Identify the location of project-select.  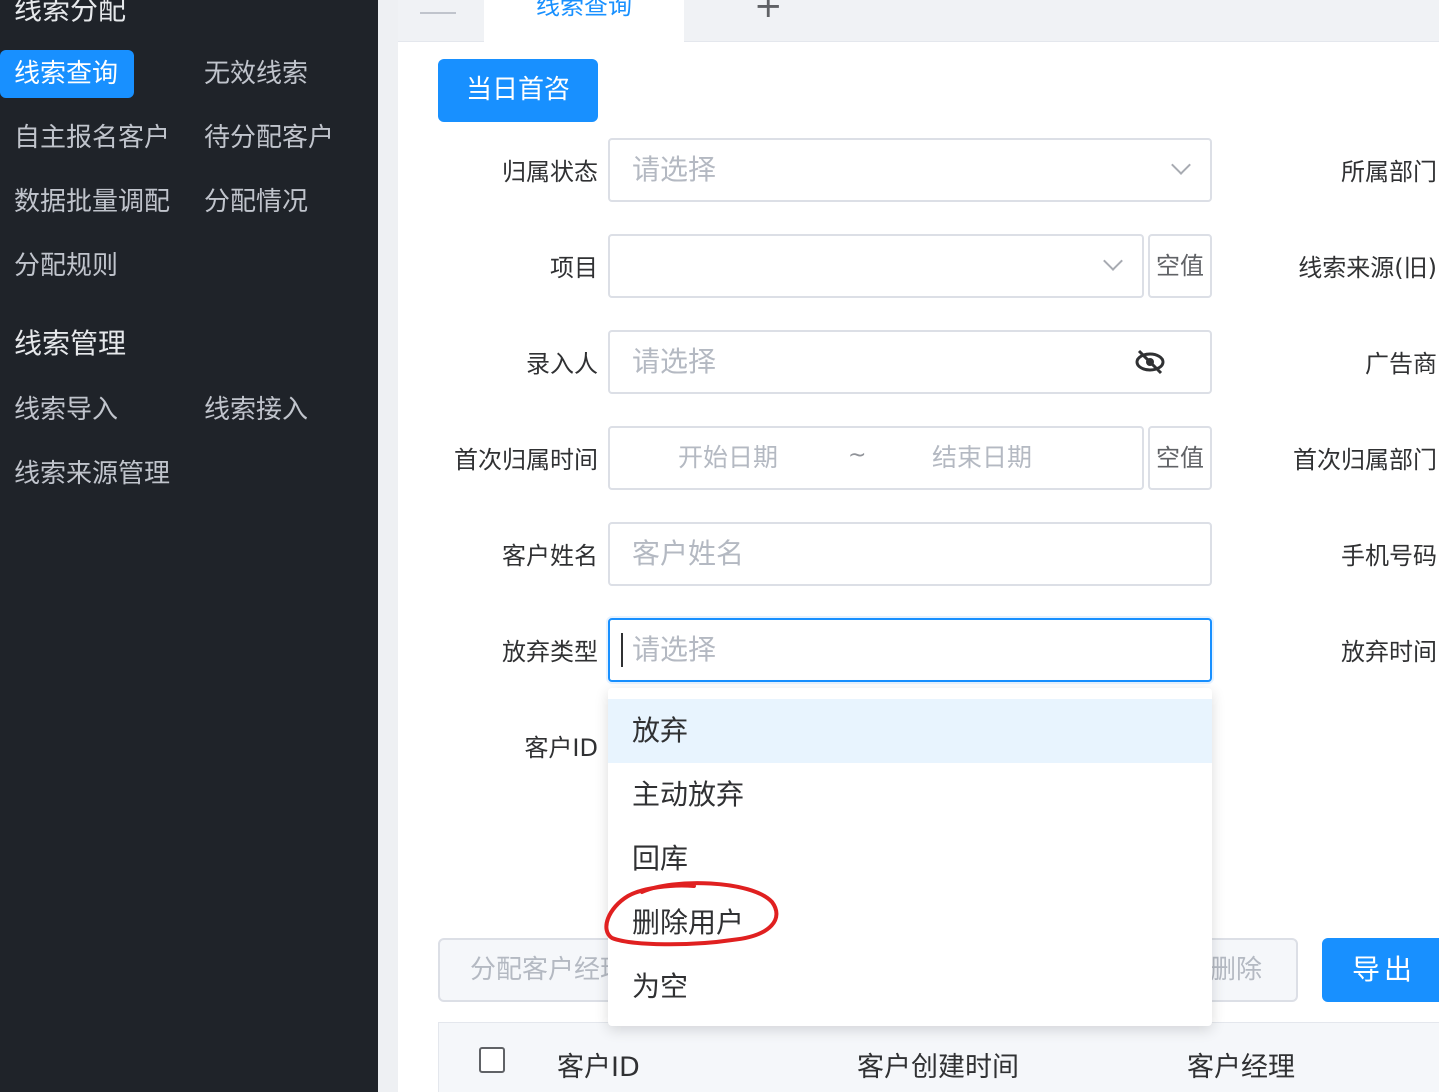
(876, 266).